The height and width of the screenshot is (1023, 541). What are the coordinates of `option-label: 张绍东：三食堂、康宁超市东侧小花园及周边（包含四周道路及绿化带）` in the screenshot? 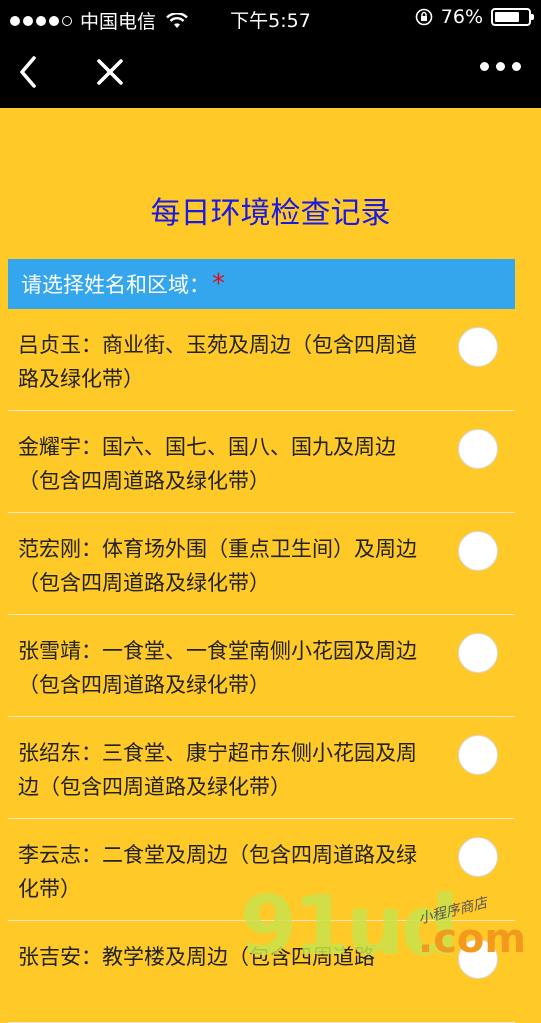 It's located at (217, 770).